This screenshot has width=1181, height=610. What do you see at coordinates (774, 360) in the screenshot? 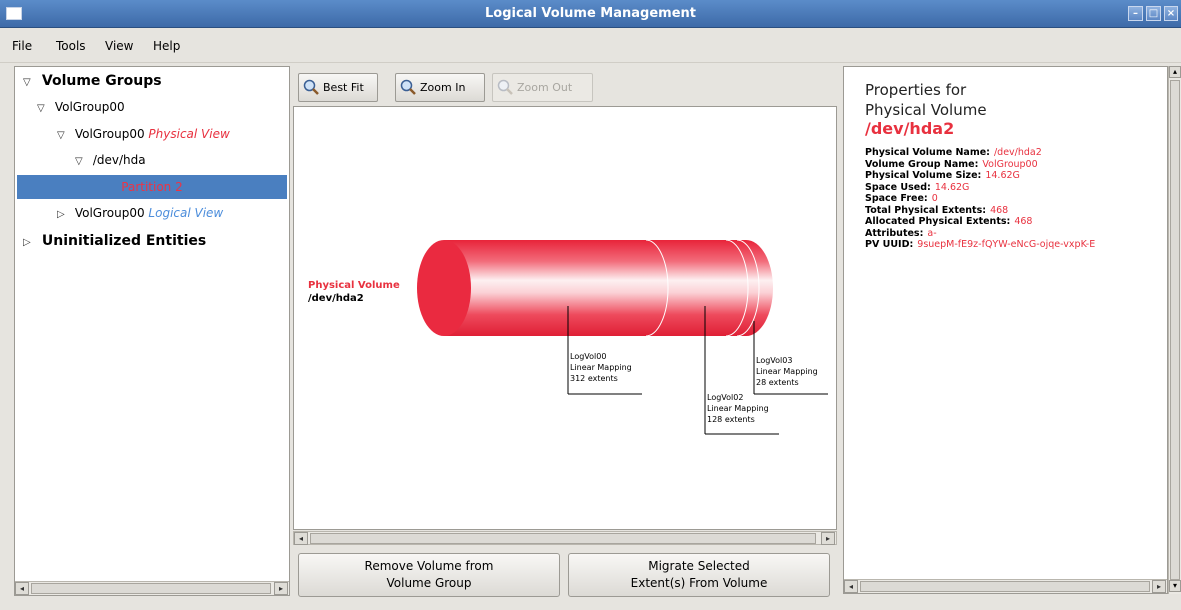
I see `segment-name: LogVol03` at bounding box center [774, 360].